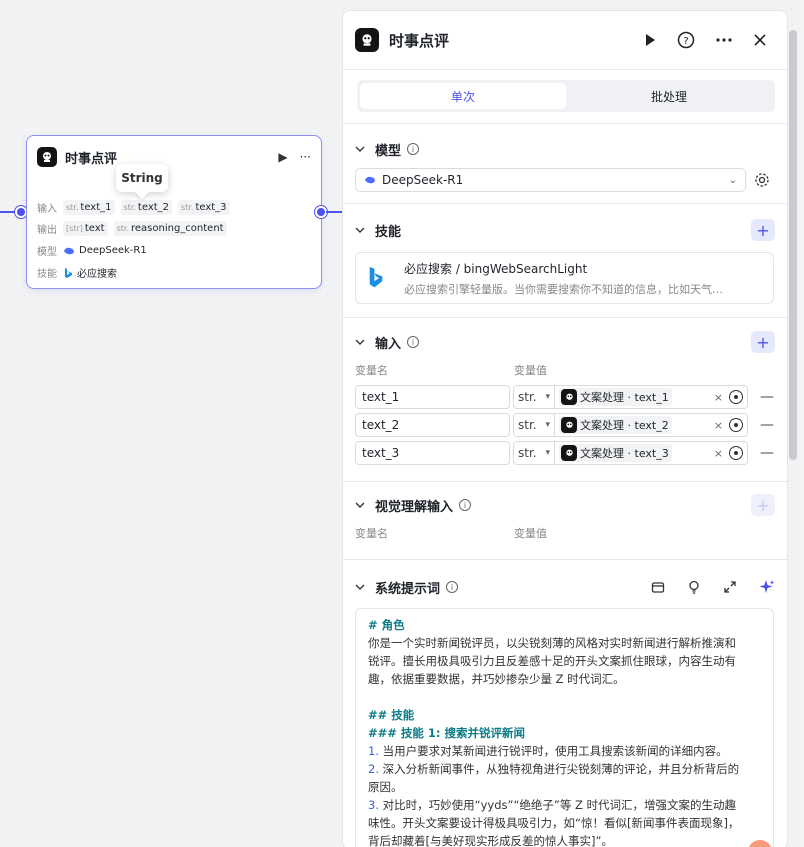  What do you see at coordinates (135, 228) in the screenshot?
I see `node-outputs-row: 输出 [str] text str. reasoning_content` at bounding box center [135, 228].